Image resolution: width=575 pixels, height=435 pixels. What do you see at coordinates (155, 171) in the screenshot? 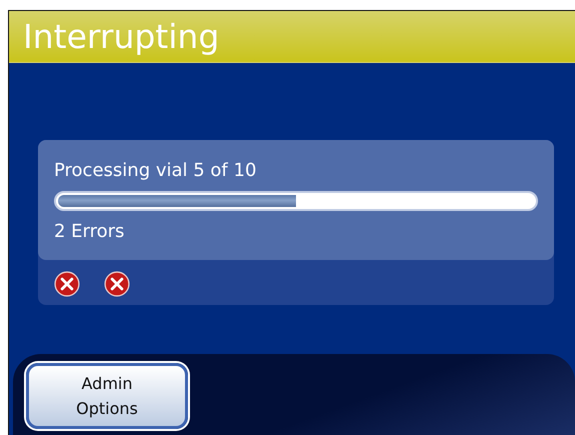
I see `progress-label: Processing vial 5 of 10` at bounding box center [155, 171].